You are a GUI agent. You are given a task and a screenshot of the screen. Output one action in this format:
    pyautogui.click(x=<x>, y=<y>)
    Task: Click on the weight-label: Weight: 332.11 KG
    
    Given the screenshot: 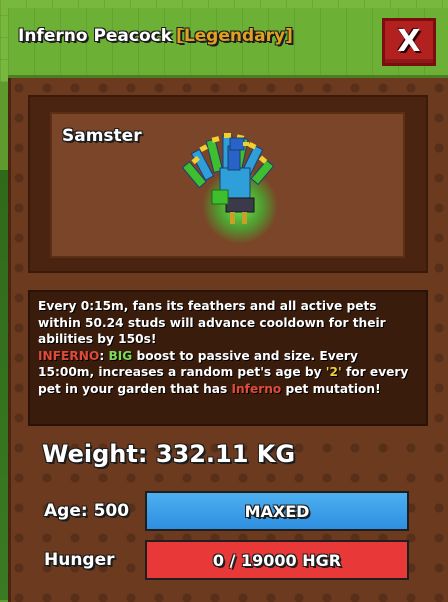 What is the action you would take?
    pyautogui.click(x=169, y=454)
    